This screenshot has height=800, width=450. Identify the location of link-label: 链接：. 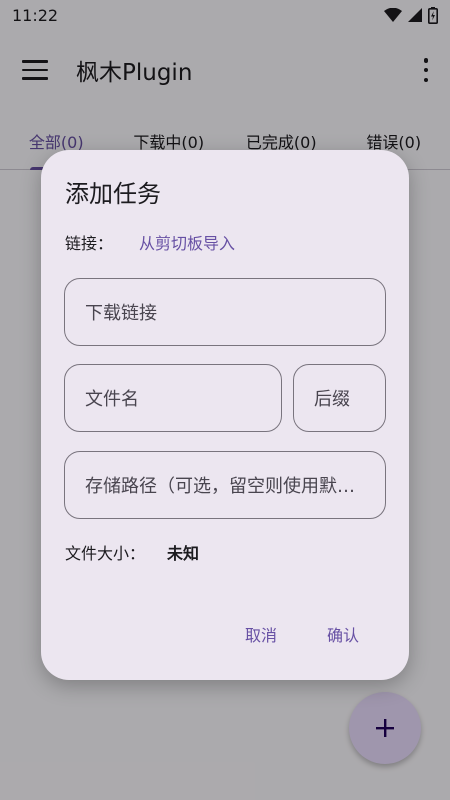
(89, 243).